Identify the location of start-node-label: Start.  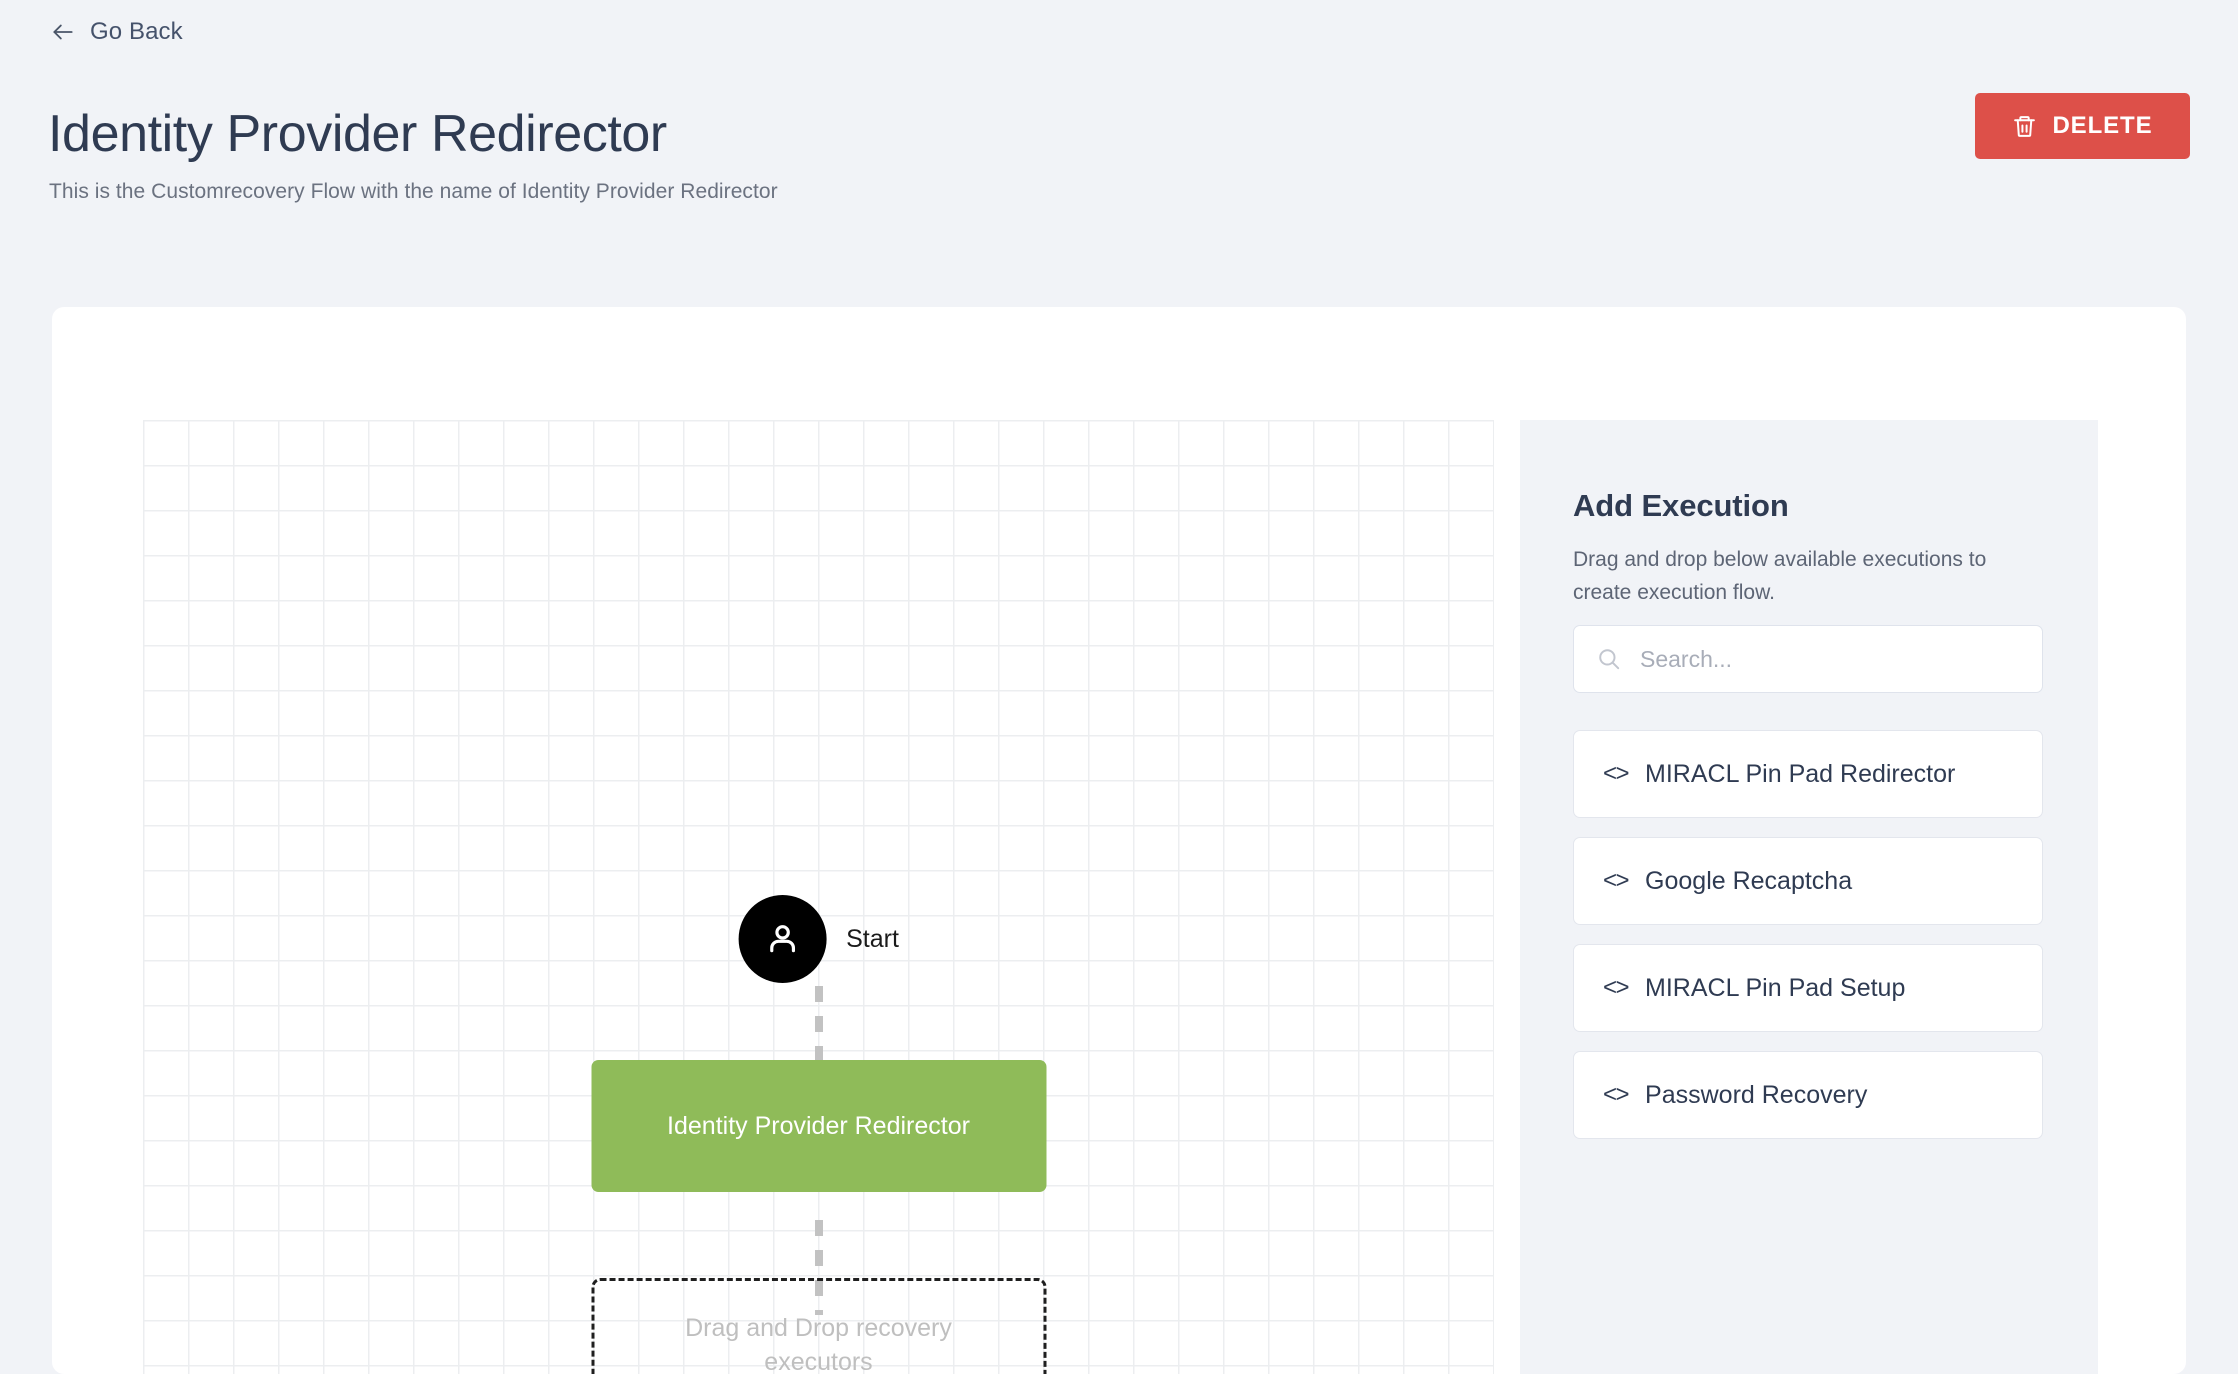
(872, 938).